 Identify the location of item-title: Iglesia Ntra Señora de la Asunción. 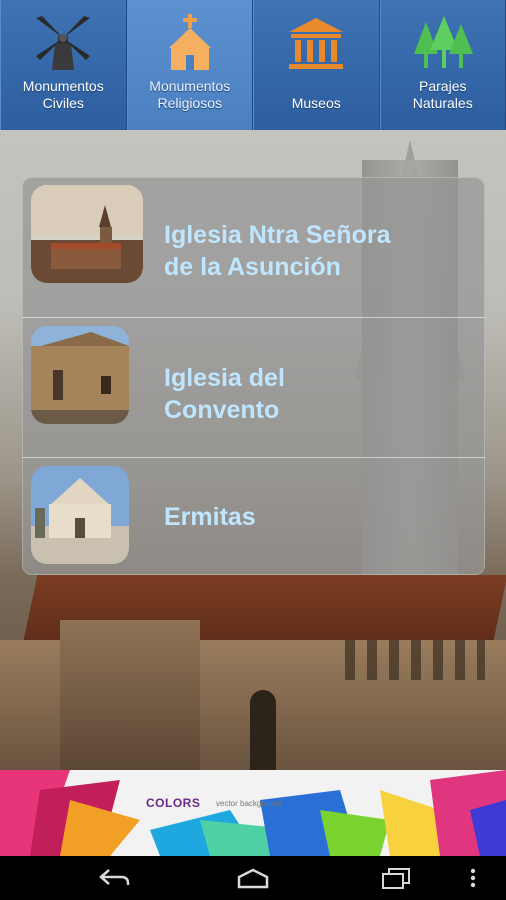
(277, 251).